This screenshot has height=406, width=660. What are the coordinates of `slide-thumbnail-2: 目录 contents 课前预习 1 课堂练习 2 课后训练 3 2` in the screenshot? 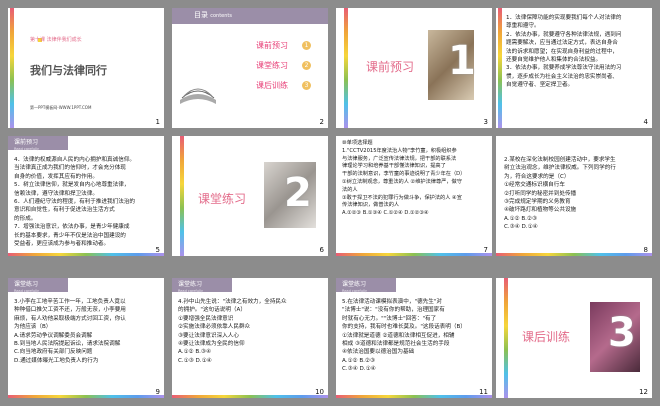 It's located at (250, 68).